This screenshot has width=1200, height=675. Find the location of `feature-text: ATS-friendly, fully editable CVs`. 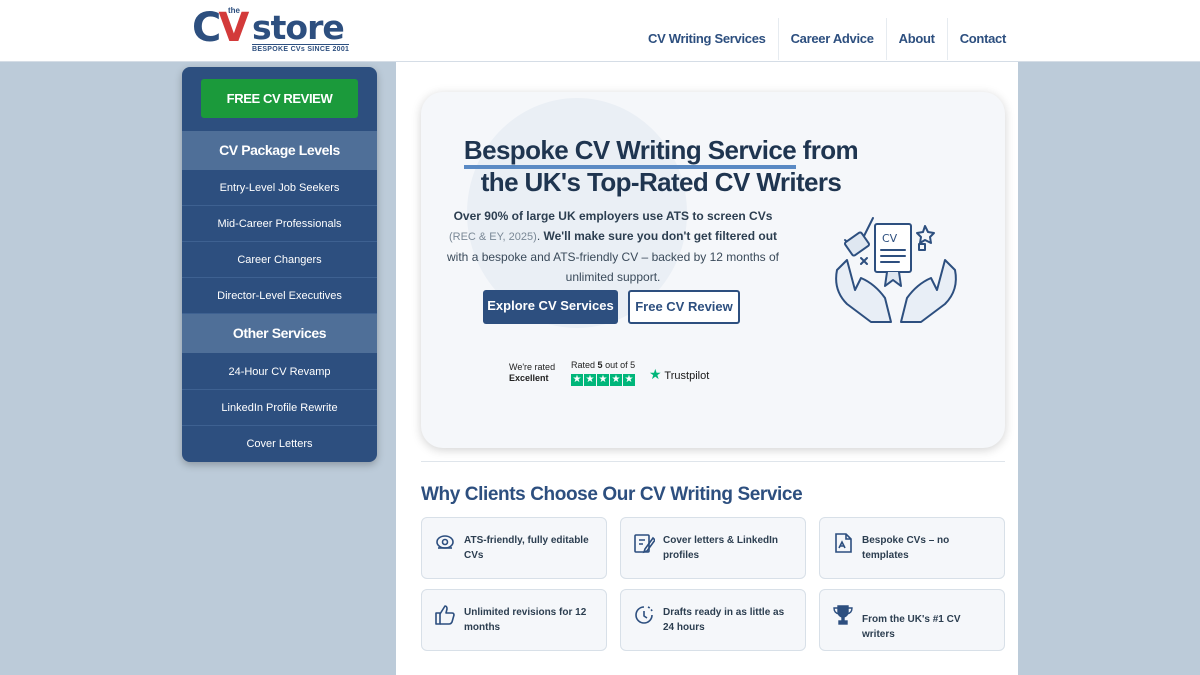

feature-text: ATS-friendly, fully editable CVs is located at coordinates (526, 548).